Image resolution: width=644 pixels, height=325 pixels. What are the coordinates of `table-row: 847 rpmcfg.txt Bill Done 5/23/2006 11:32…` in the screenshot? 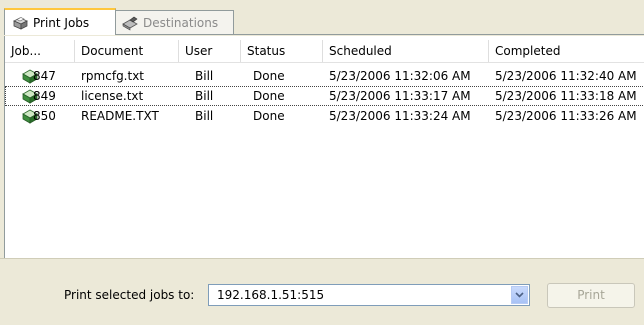 It's located at (324, 76).